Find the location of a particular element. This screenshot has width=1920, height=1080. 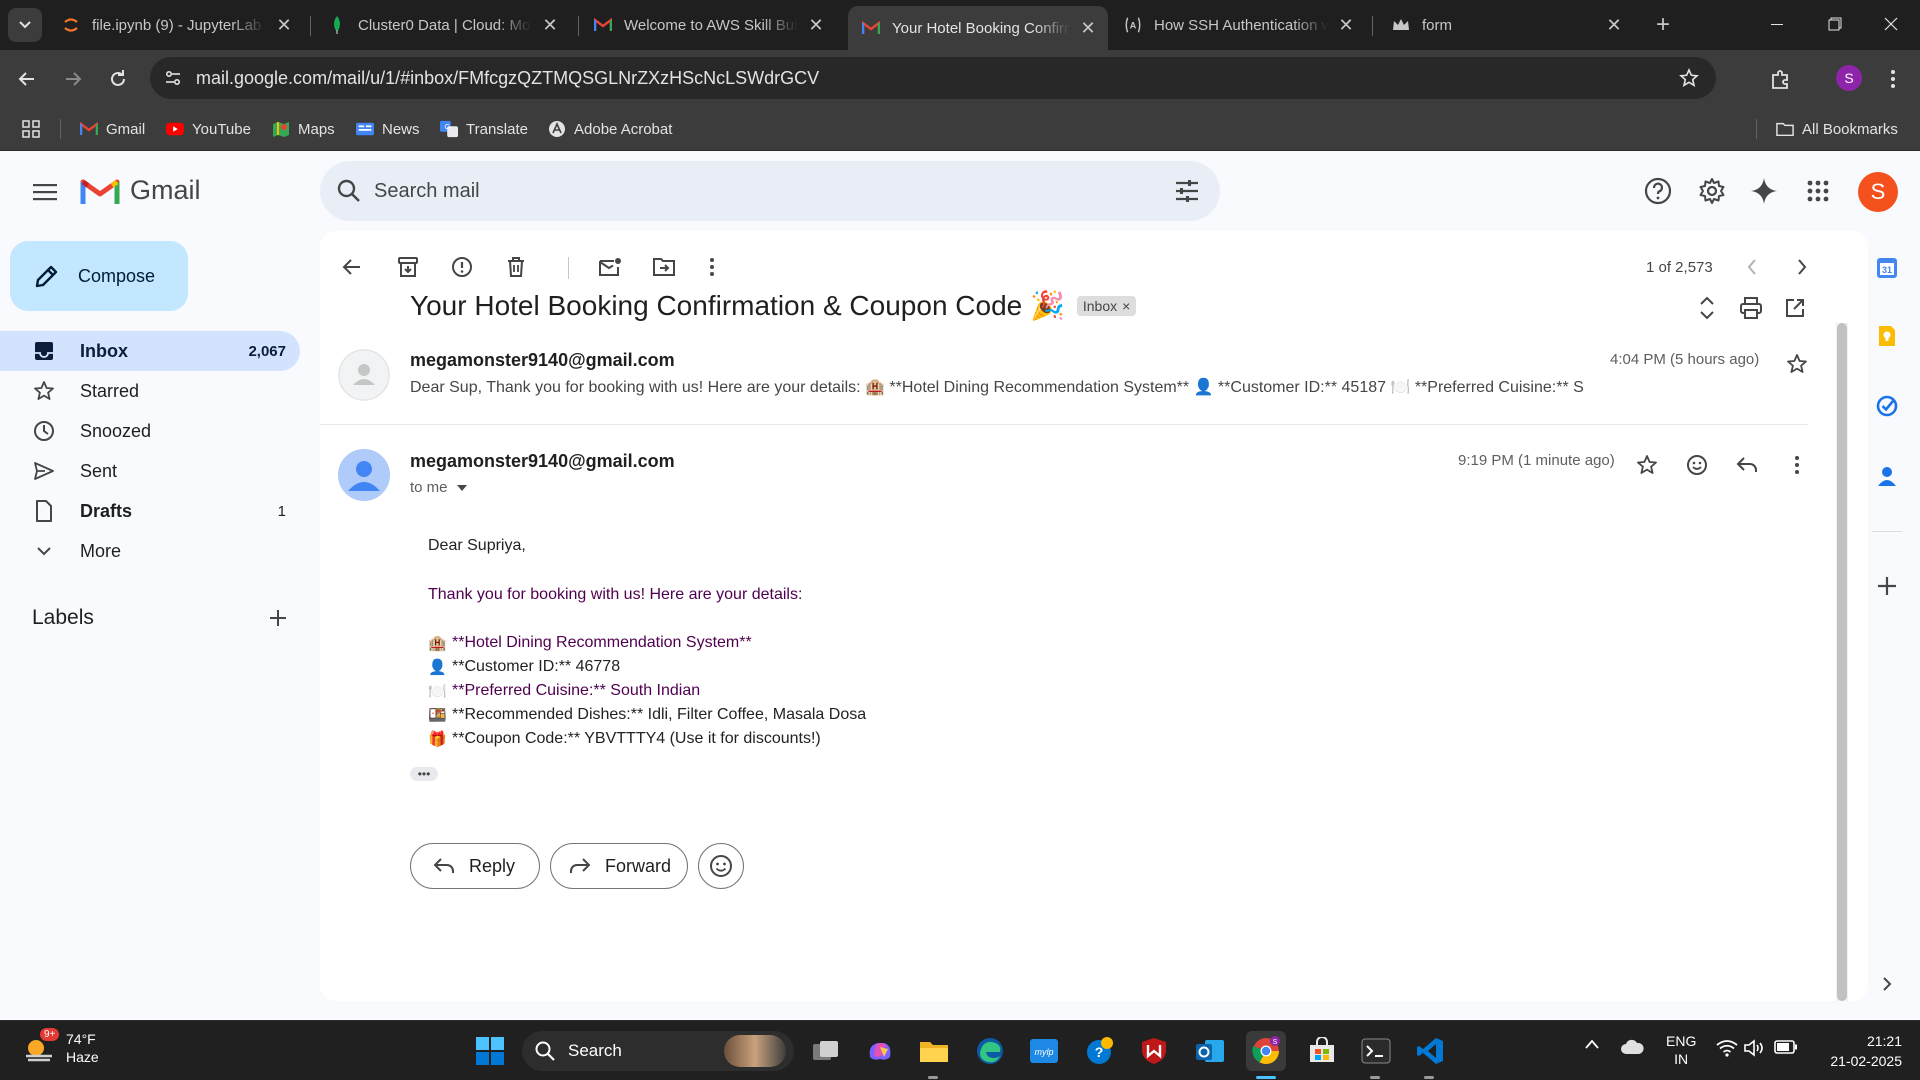

open-new-window-button is located at coordinates (1795, 308).